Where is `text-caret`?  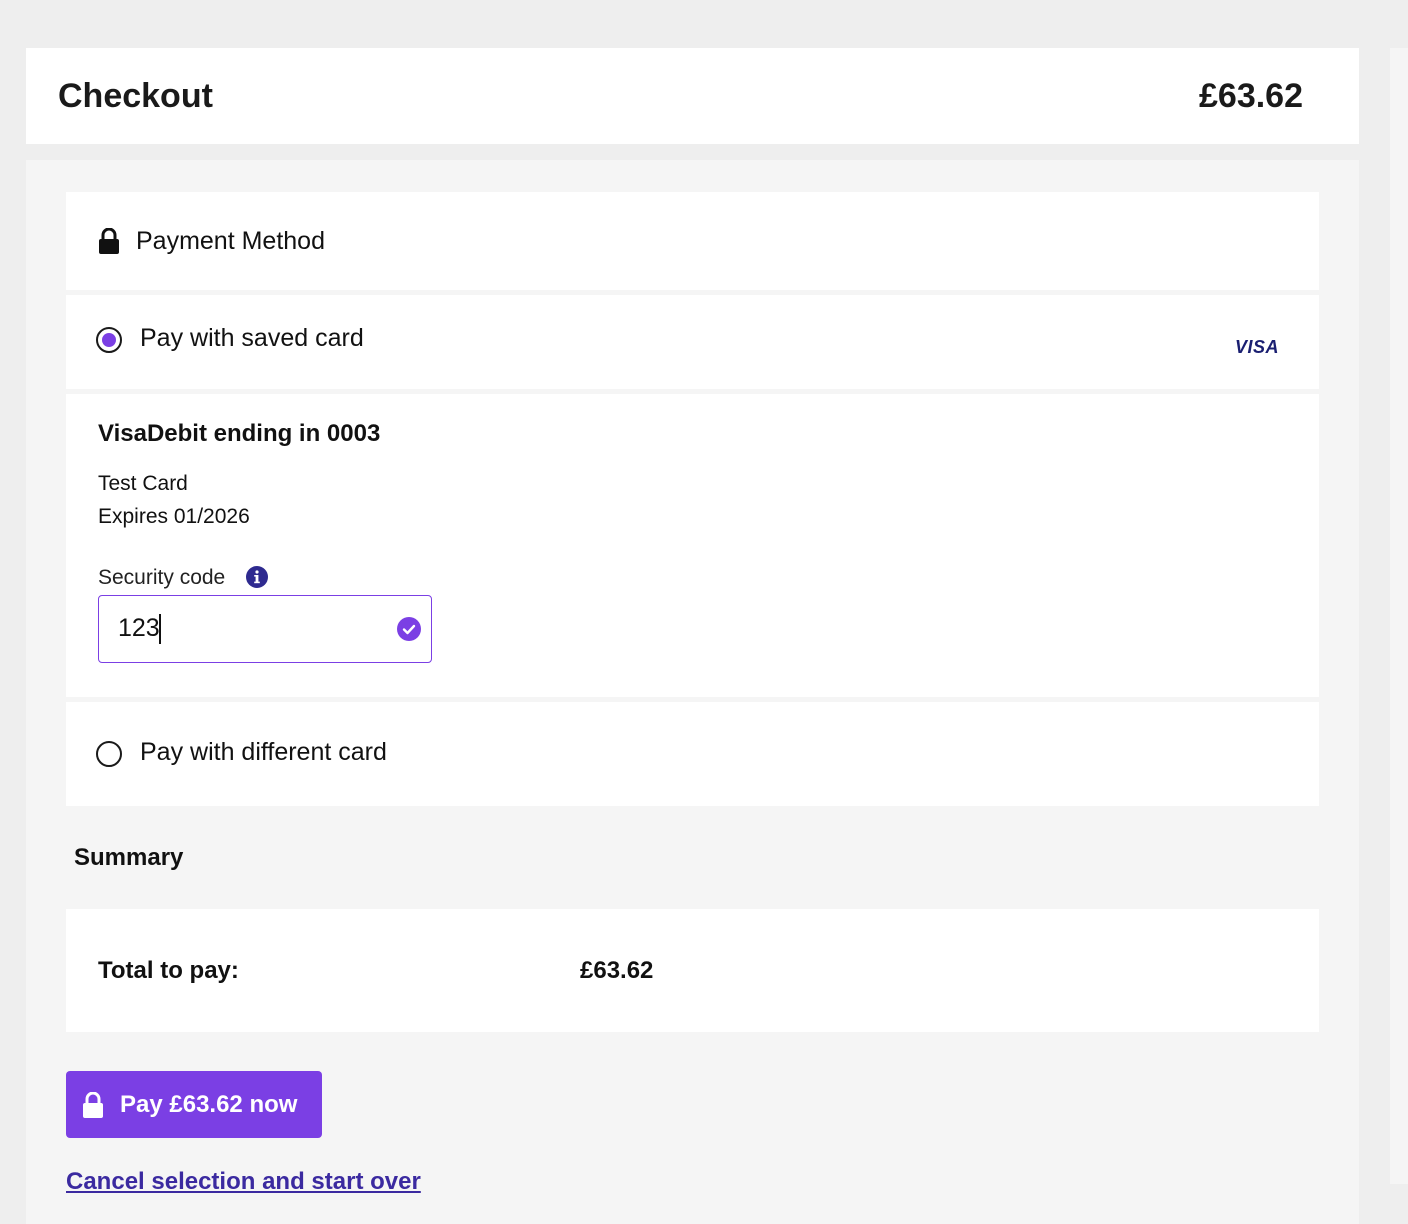
text-caret is located at coordinates (160, 629).